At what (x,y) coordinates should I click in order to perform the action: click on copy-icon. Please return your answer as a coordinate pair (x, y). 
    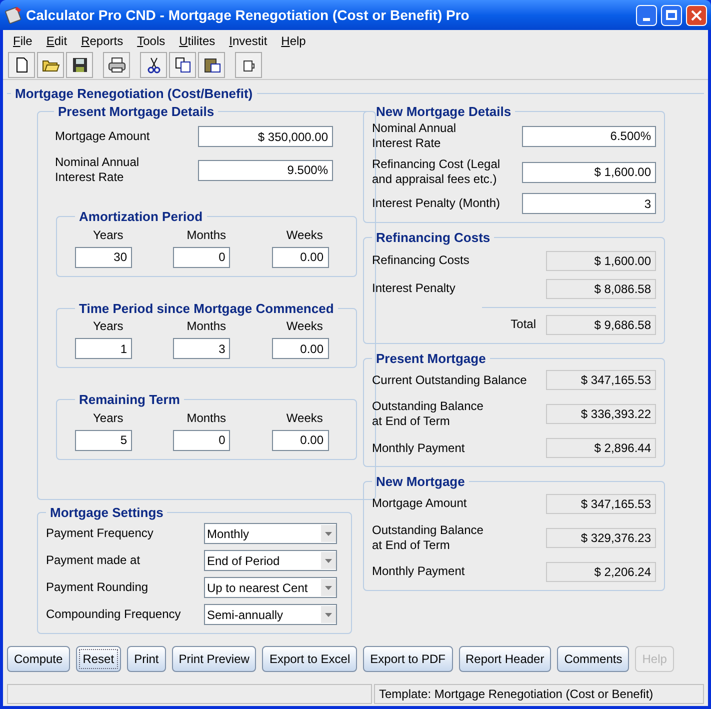
    Looking at the image, I should click on (183, 65).